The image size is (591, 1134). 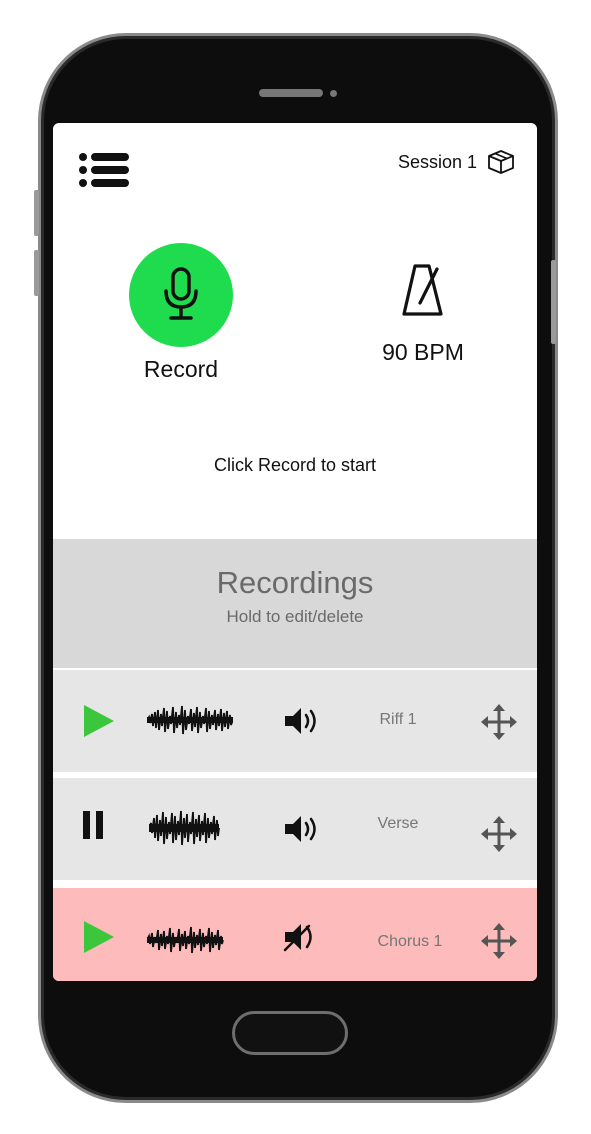 I want to click on recordings-header: Recordings Hold to edit/delete, so click(x=295, y=603).